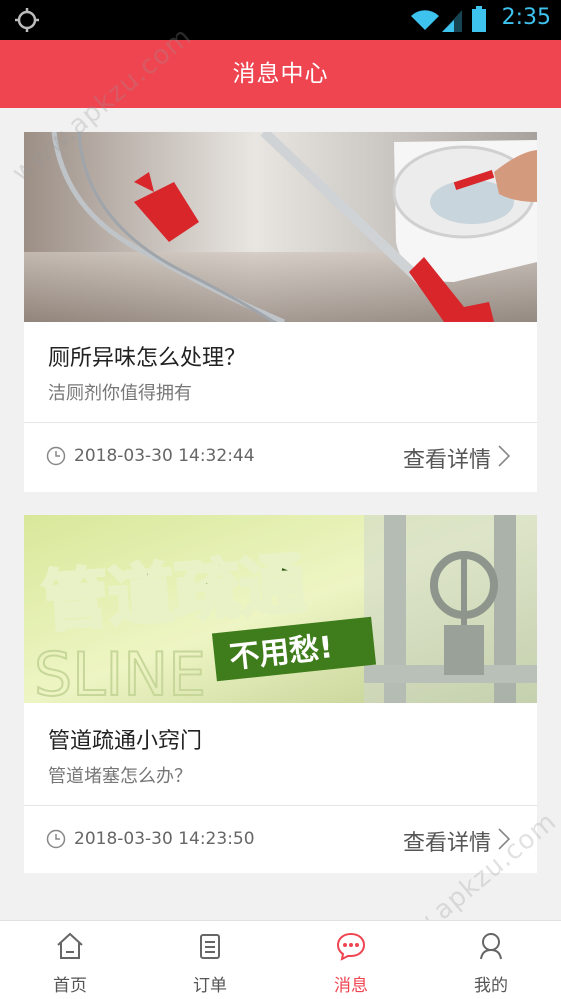 This screenshot has height=999, width=561. What do you see at coordinates (210, 986) in the screenshot?
I see `tab-label: 订单` at bounding box center [210, 986].